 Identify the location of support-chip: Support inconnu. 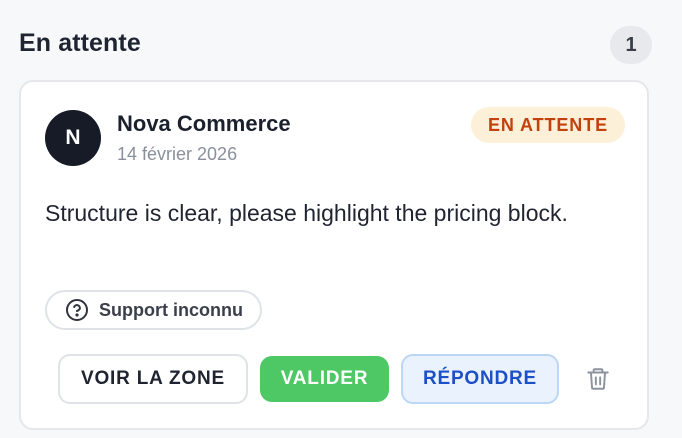
(153, 310).